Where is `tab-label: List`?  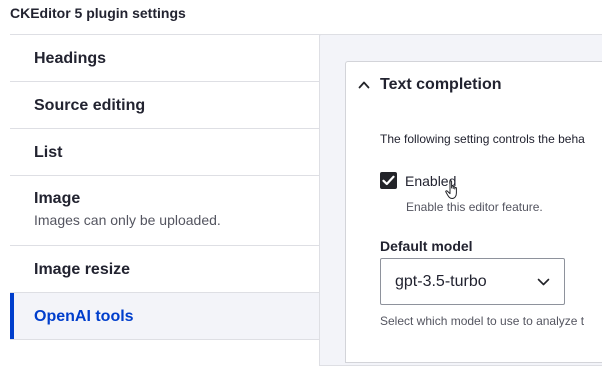
tab-label: List is located at coordinates (48, 152).